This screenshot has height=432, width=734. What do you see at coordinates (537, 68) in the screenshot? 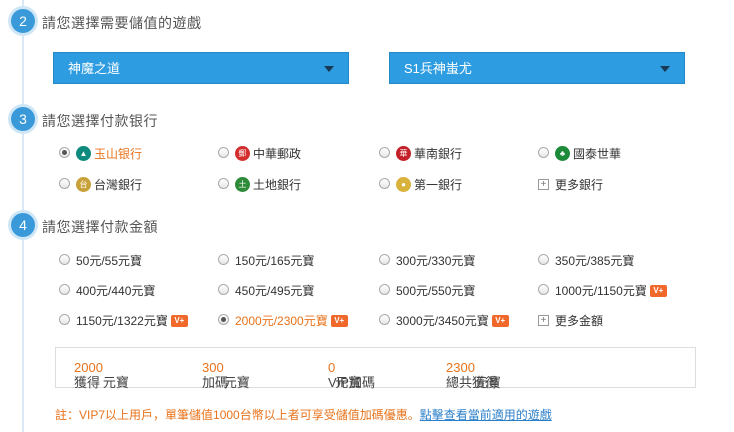
I see `server-select: S1兵神蚩尤` at bounding box center [537, 68].